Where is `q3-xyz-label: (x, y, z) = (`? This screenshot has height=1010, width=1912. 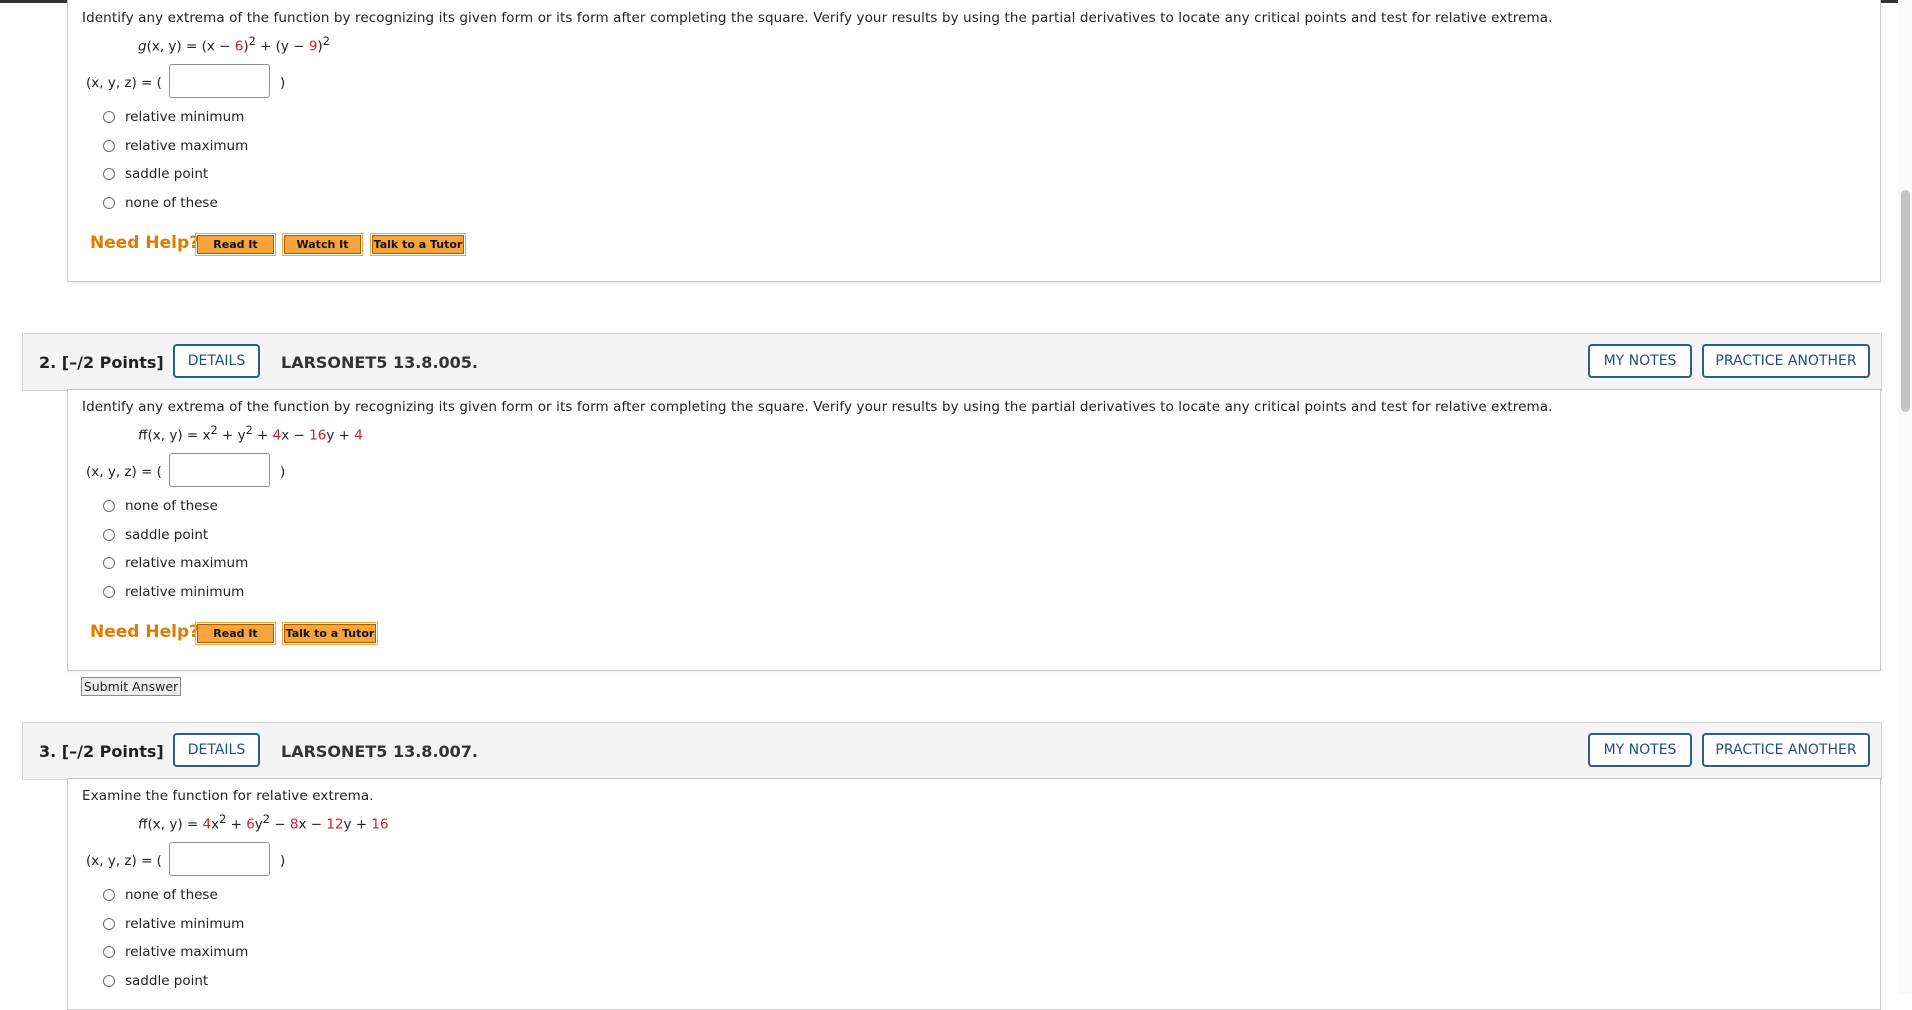 q3-xyz-label: (x, y, z) = ( is located at coordinates (124, 861).